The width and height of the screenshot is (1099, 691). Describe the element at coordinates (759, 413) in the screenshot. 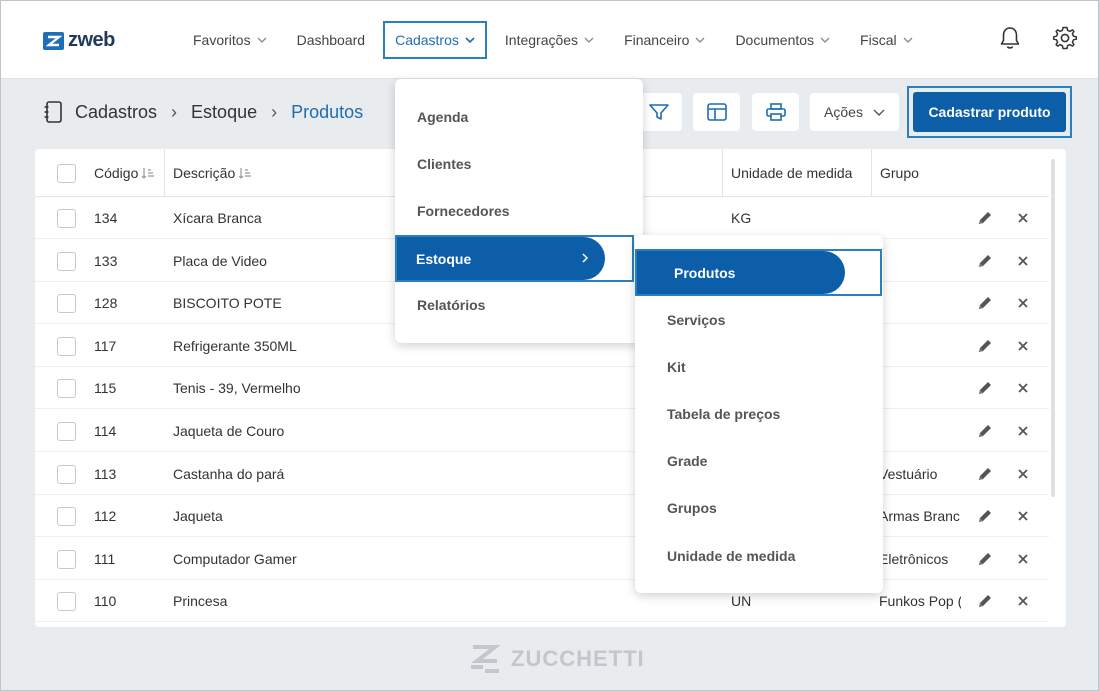

I see `submenu-item-tabela-precos: Tabela de preços` at that location.